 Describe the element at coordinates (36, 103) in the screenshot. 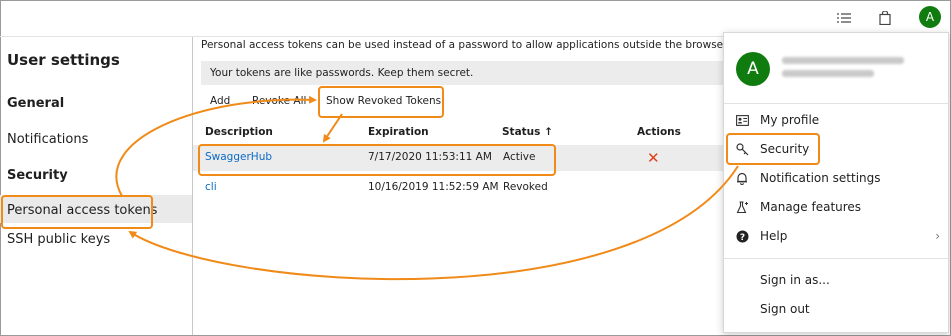

I see `sidebar-heading-general: General` at that location.